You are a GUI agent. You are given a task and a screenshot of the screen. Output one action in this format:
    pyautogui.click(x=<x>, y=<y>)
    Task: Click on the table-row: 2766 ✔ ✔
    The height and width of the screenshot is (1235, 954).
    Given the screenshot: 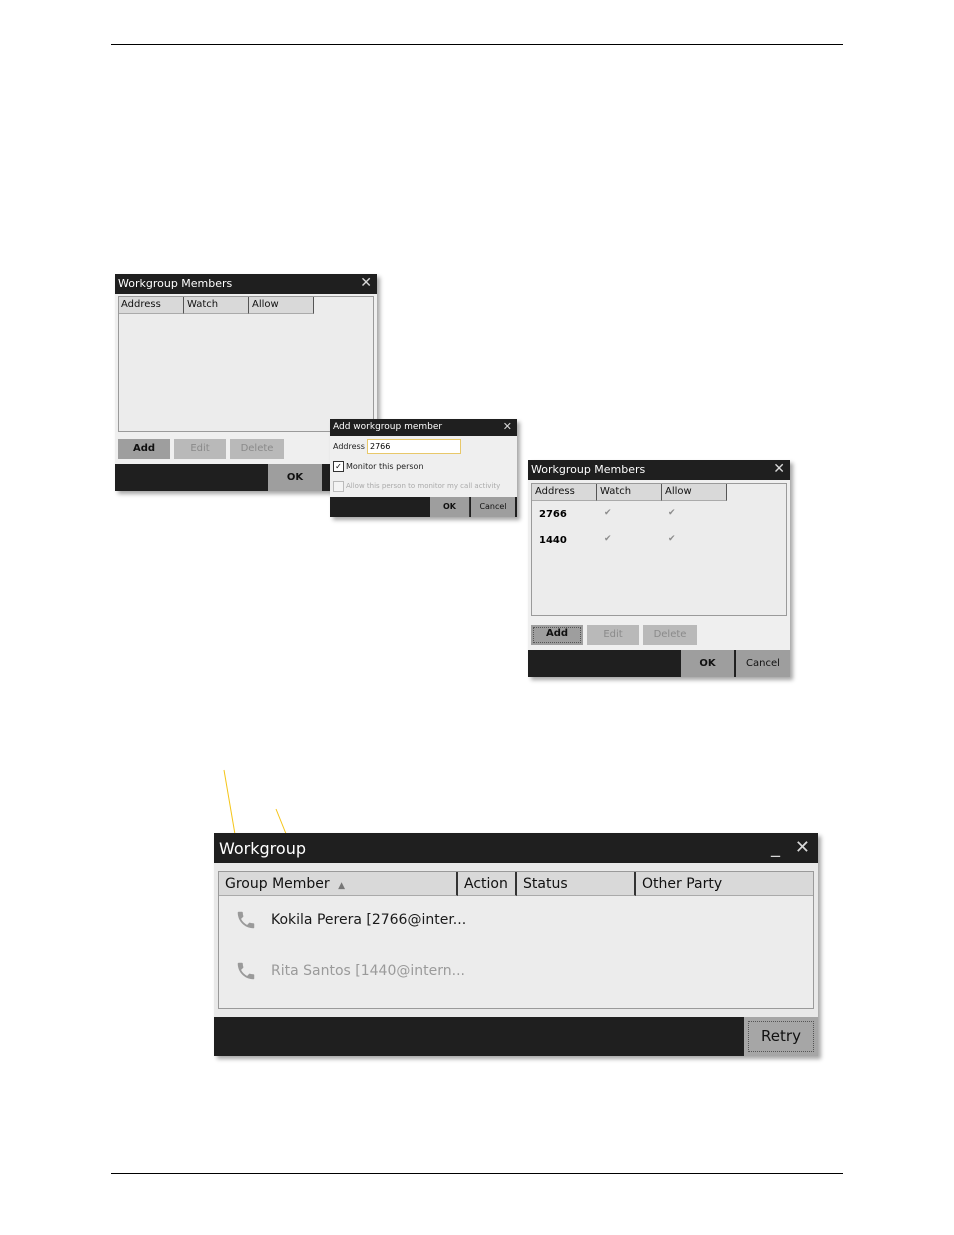 What is the action you would take?
    pyautogui.click(x=659, y=515)
    